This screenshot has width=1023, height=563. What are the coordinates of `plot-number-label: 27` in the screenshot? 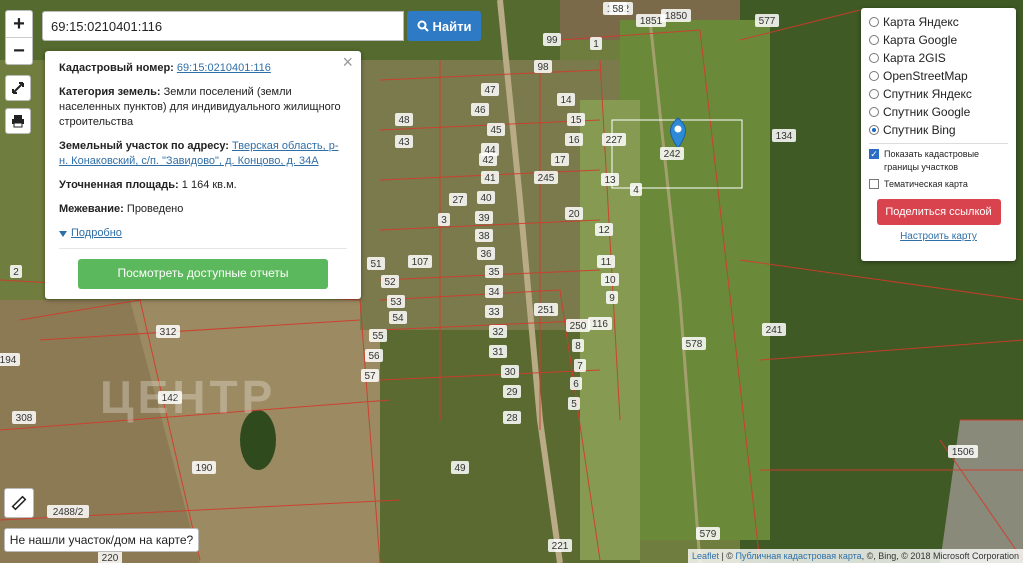 It's located at (458, 200).